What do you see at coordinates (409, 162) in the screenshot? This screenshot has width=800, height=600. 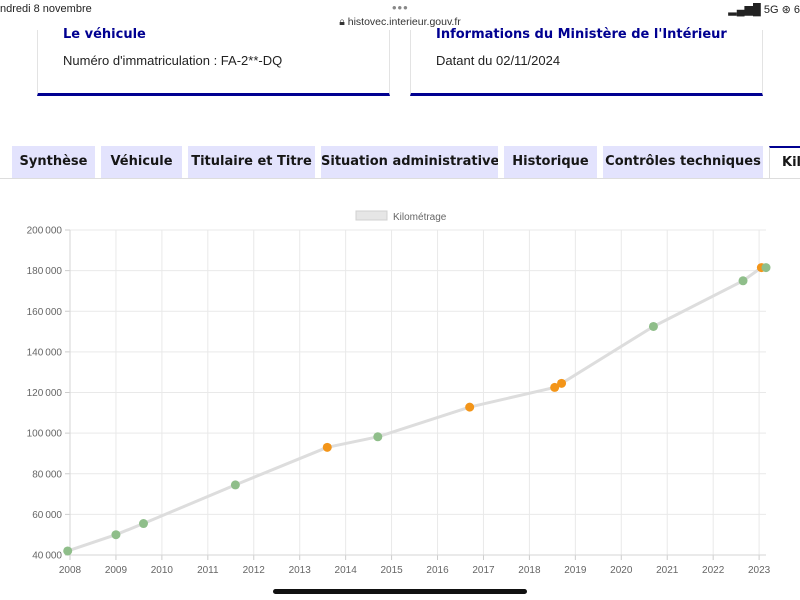 I see `tab-situation-administrative: Situation administrative` at bounding box center [409, 162].